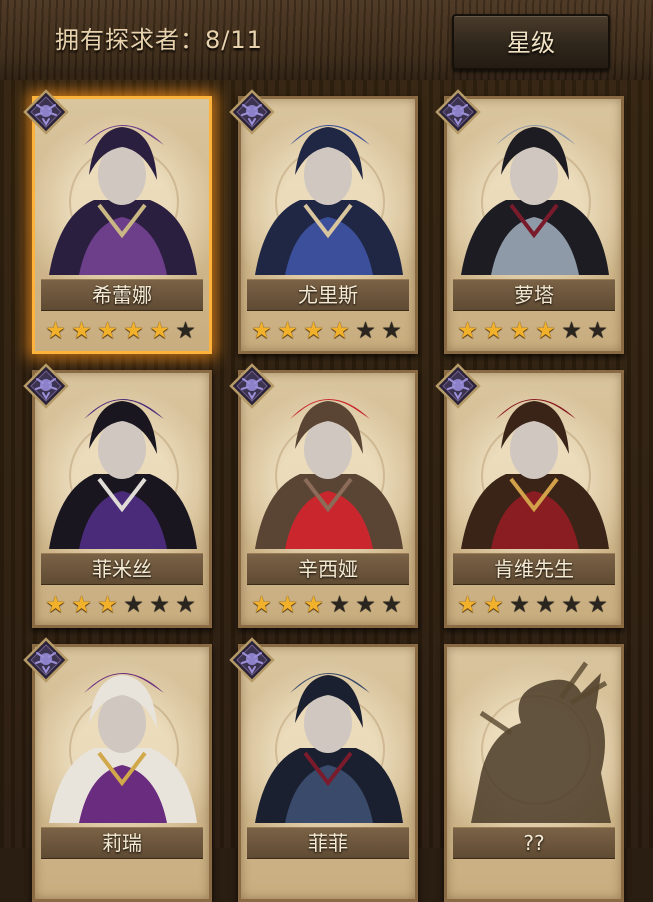 This screenshot has width=653, height=902. What do you see at coordinates (323, 495) in the screenshot?
I see `seeker-card: 辛西娅 ★ ★ ★ ★ ★ ★` at bounding box center [323, 495].